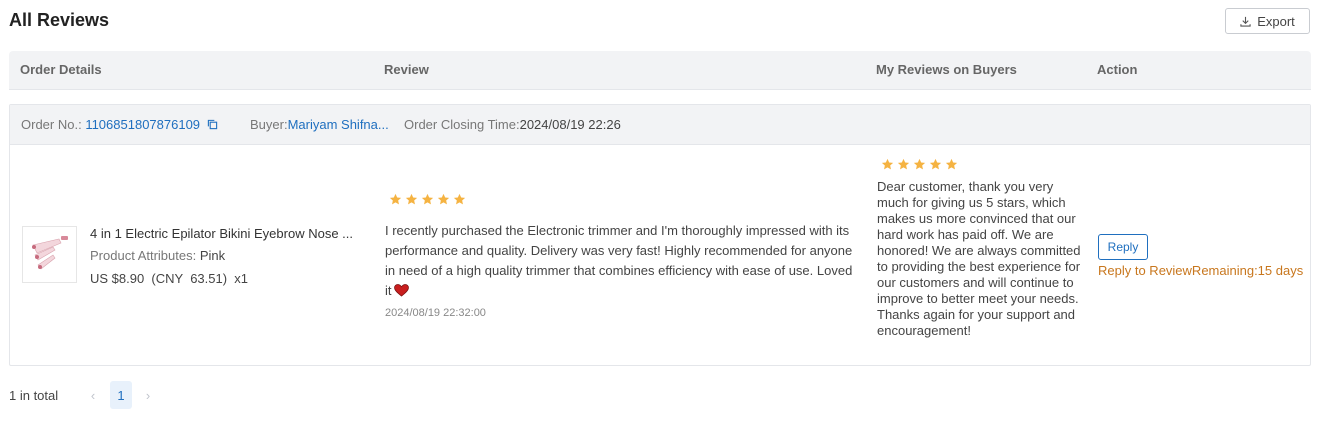  What do you see at coordinates (462, 124) in the screenshot?
I see `closing-time-label: Order Closing Time:` at bounding box center [462, 124].